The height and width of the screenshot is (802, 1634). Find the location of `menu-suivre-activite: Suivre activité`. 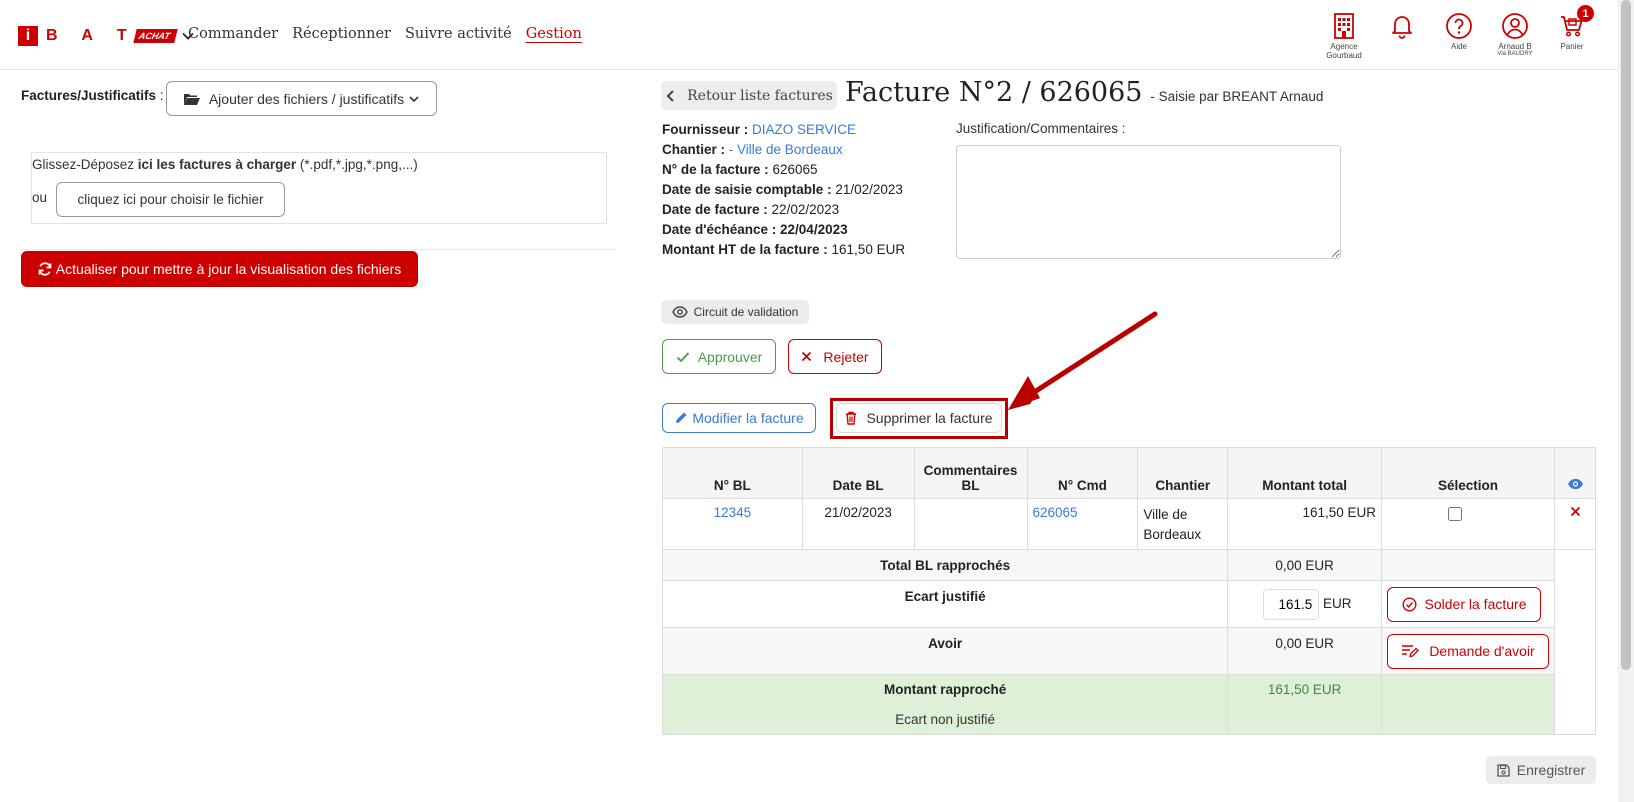

menu-suivre-activite: Suivre activité is located at coordinates (458, 34).